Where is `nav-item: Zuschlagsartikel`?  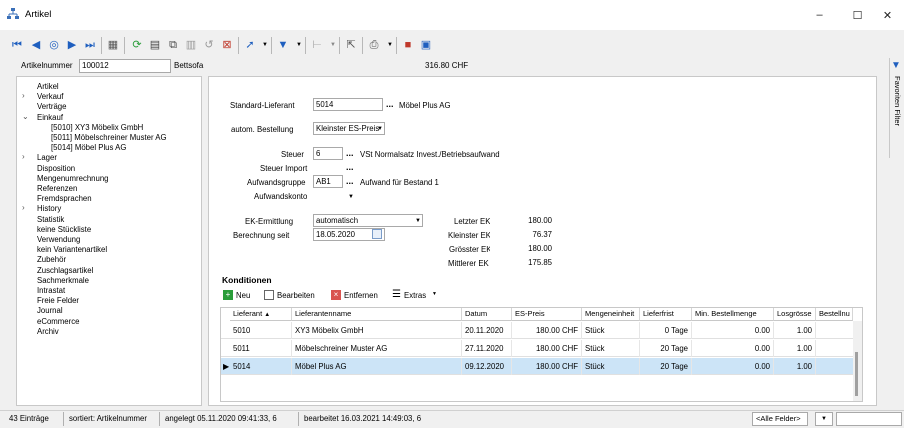 nav-item: Zuschlagsartikel is located at coordinates (65, 270).